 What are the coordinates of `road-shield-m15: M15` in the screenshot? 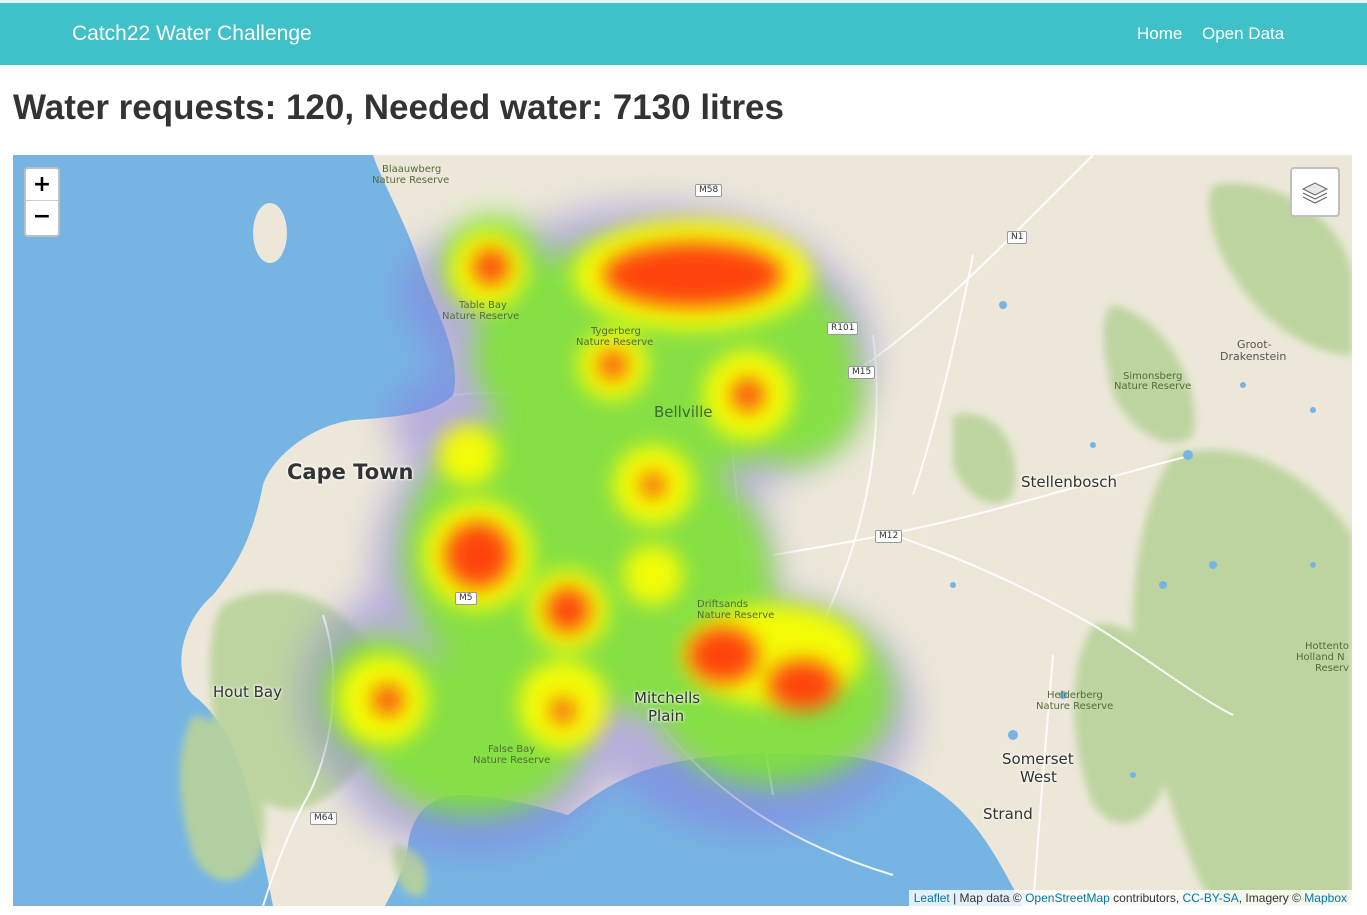 It's located at (862, 372).